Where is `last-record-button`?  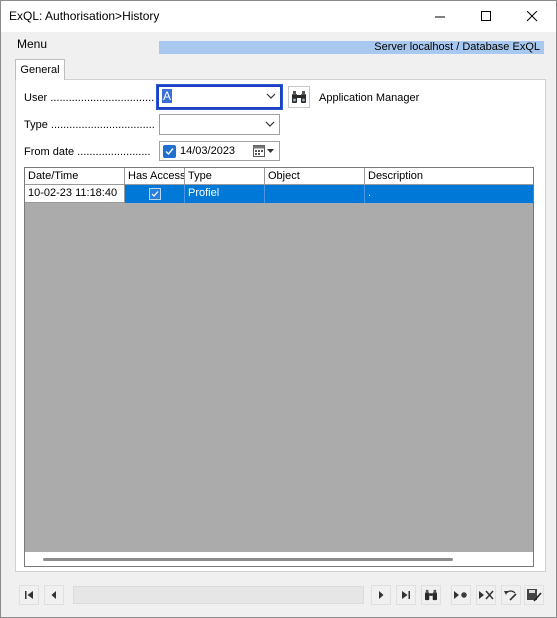
last-record-button is located at coordinates (406, 595).